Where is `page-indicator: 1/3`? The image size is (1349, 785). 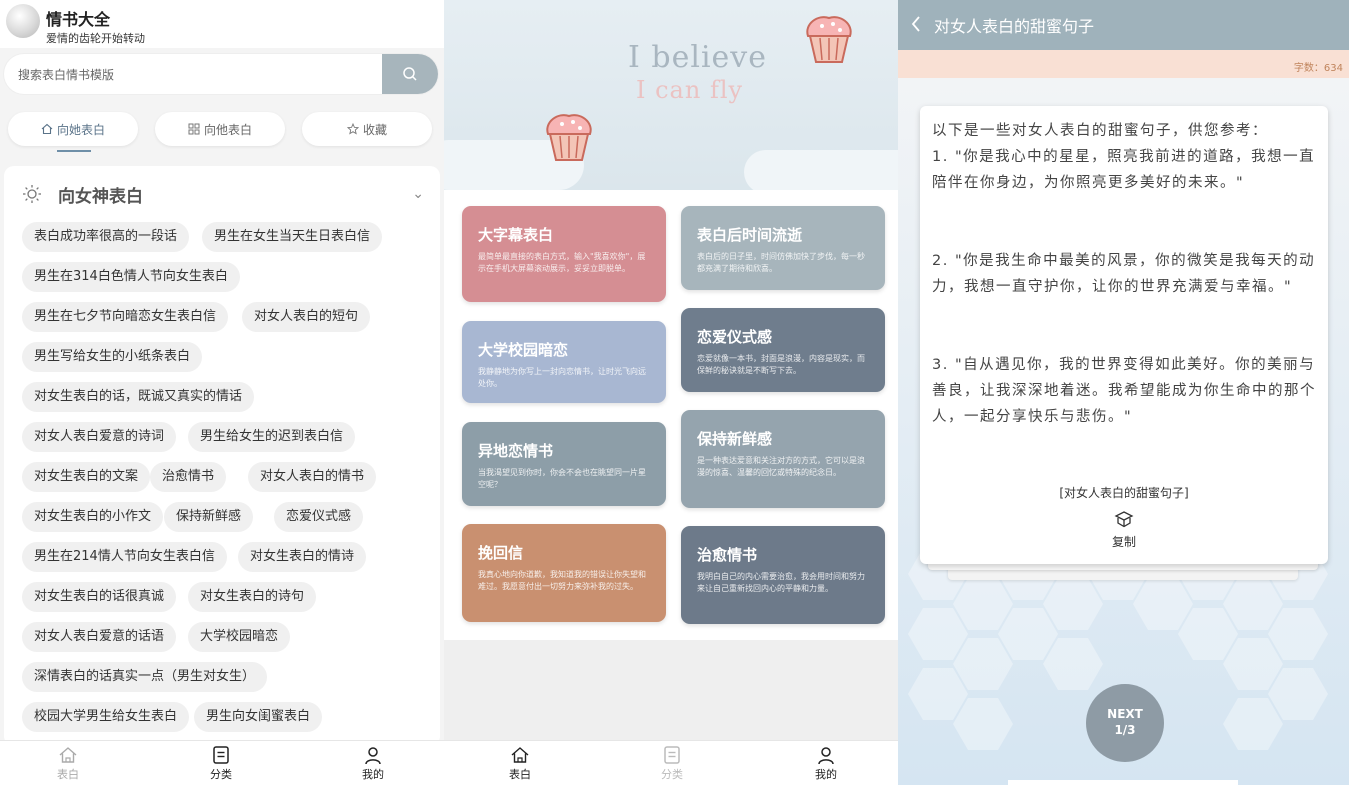
page-indicator: 1/3 is located at coordinates (1125, 730).